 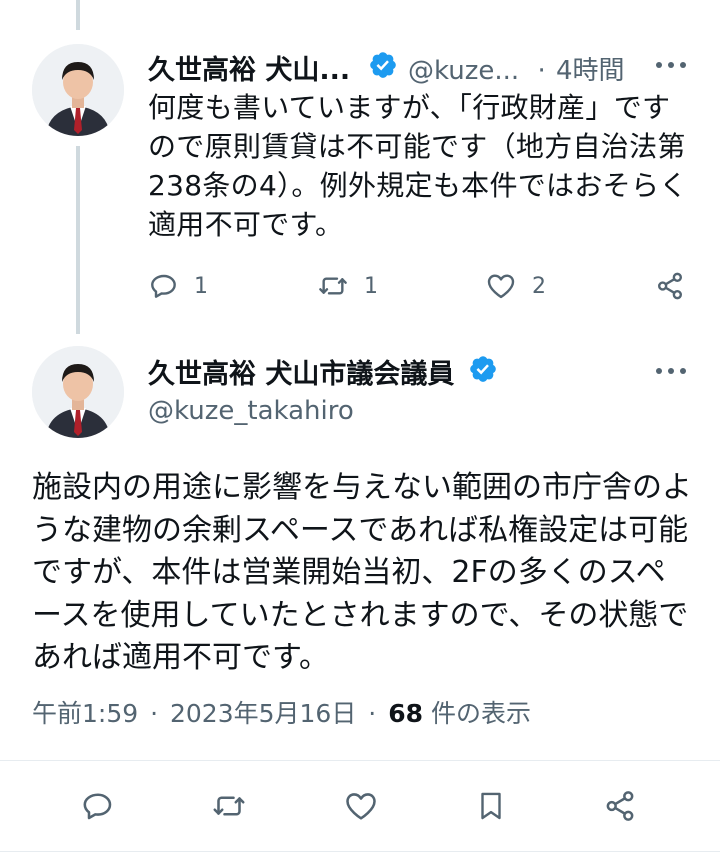 What do you see at coordinates (301, 371) in the screenshot?
I see `main-display-name: 久世高裕 犬山市議会議員` at bounding box center [301, 371].